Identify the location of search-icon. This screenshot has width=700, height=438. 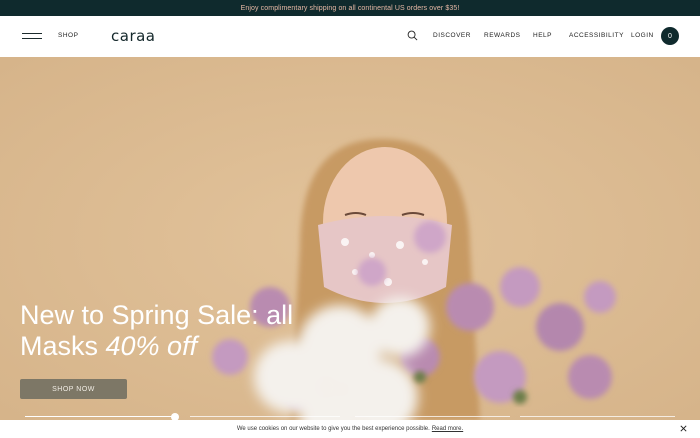
(412, 35).